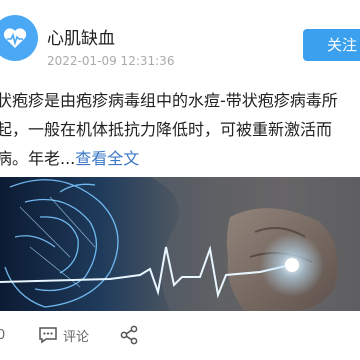 This screenshot has width=360, height=360. Describe the element at coordinates (76, 337) in the screenshot. I see `comment-label: 评论` at that location.